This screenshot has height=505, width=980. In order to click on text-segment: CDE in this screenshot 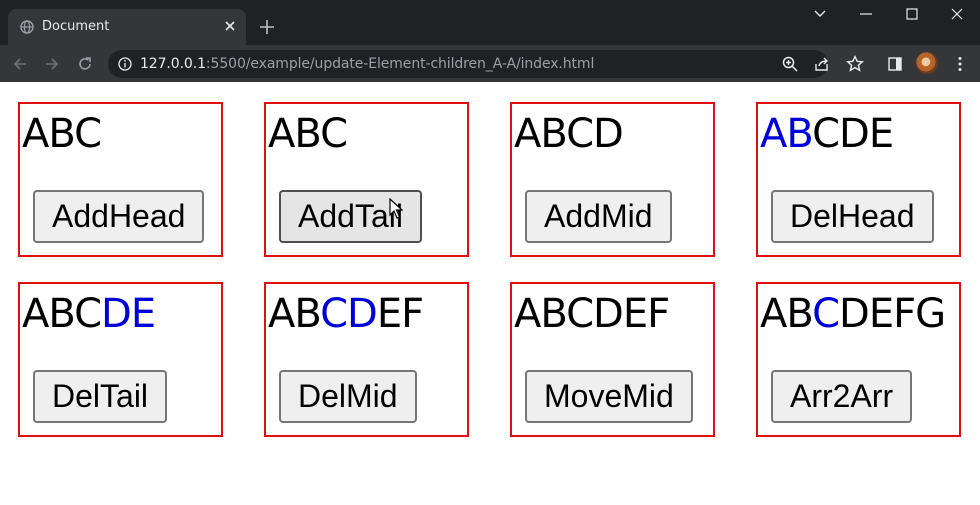, I will do `click(853, 134)`.